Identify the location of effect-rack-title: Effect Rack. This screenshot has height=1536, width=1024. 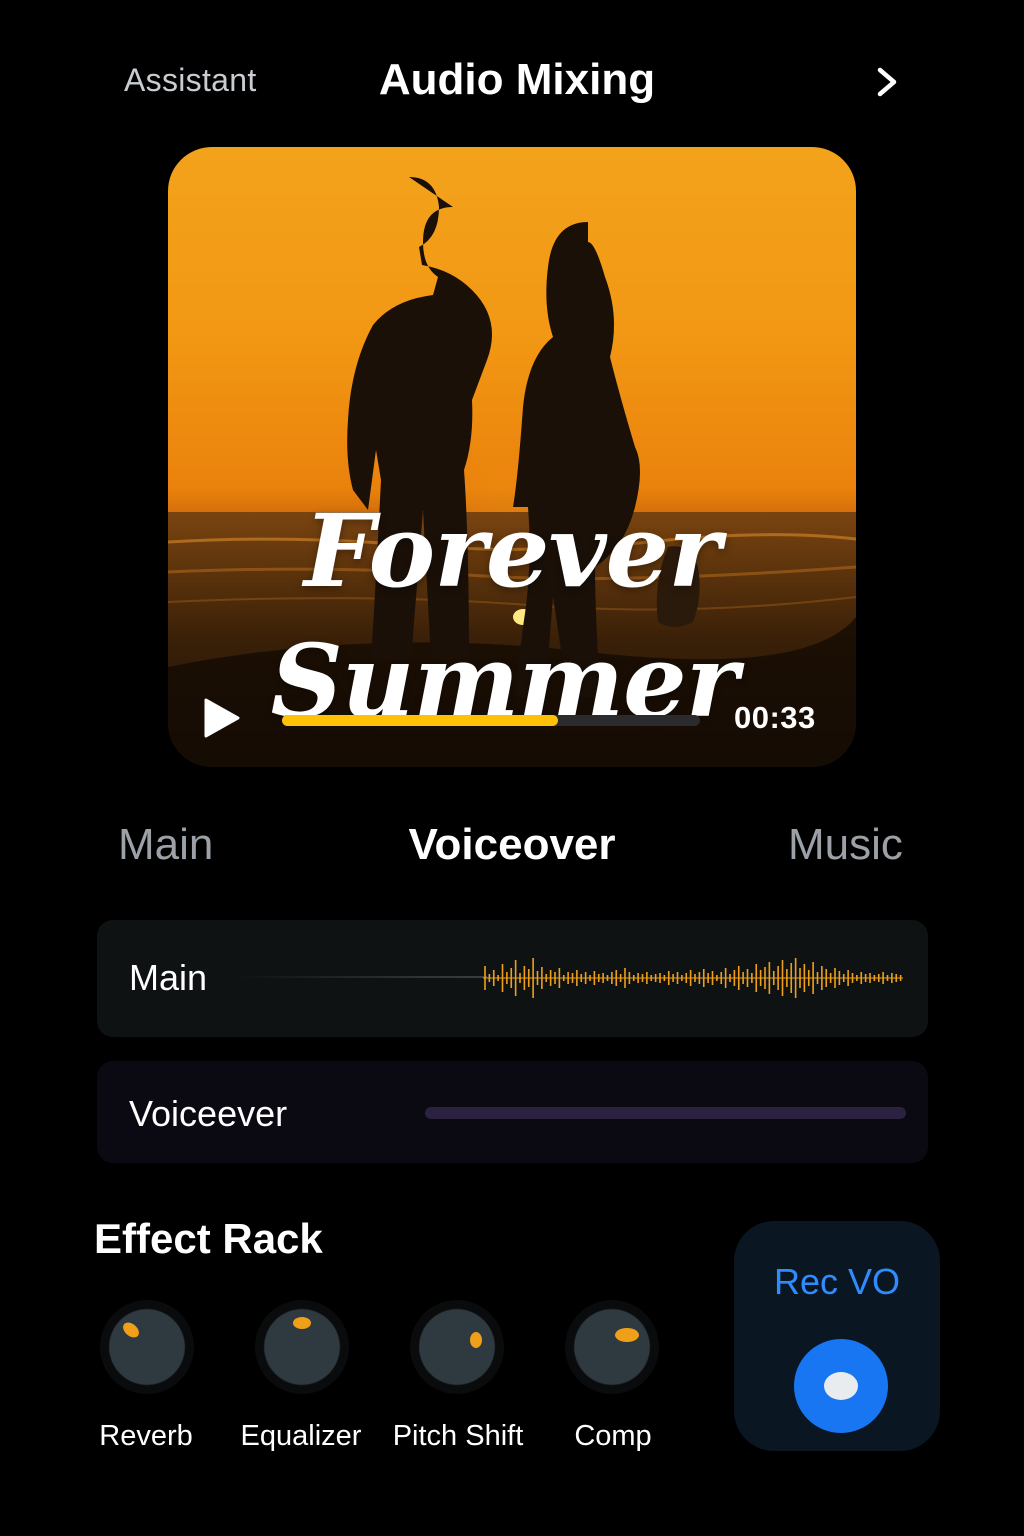
(208, 1238).